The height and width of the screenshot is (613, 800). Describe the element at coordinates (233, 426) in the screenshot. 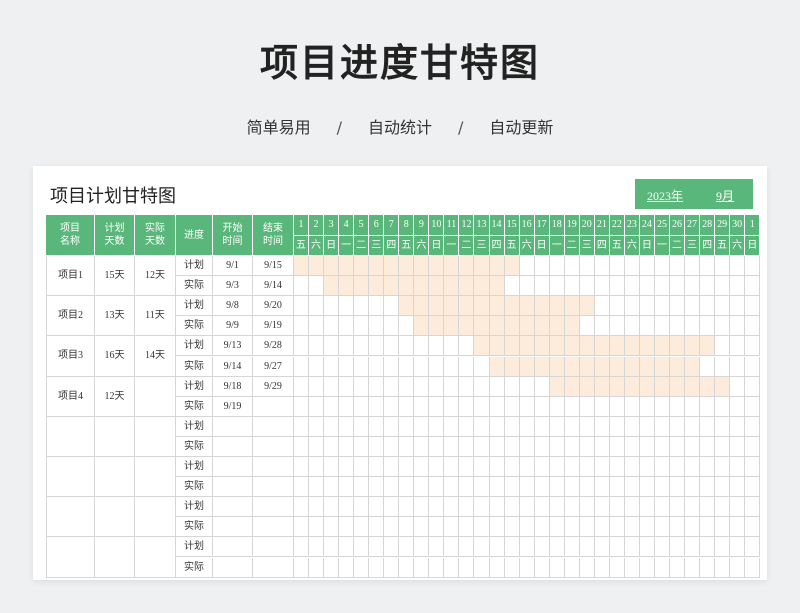

I see `plan-start-cell` at that location.